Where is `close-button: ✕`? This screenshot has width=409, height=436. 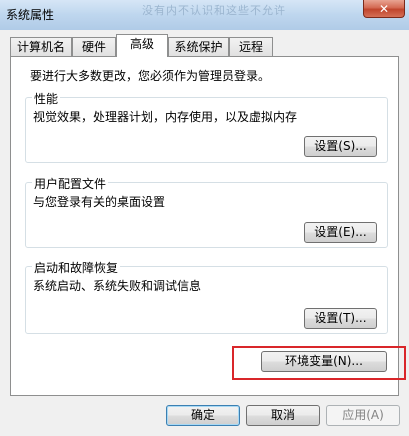
close-button: ✕ is located at coordinates (384, 9).